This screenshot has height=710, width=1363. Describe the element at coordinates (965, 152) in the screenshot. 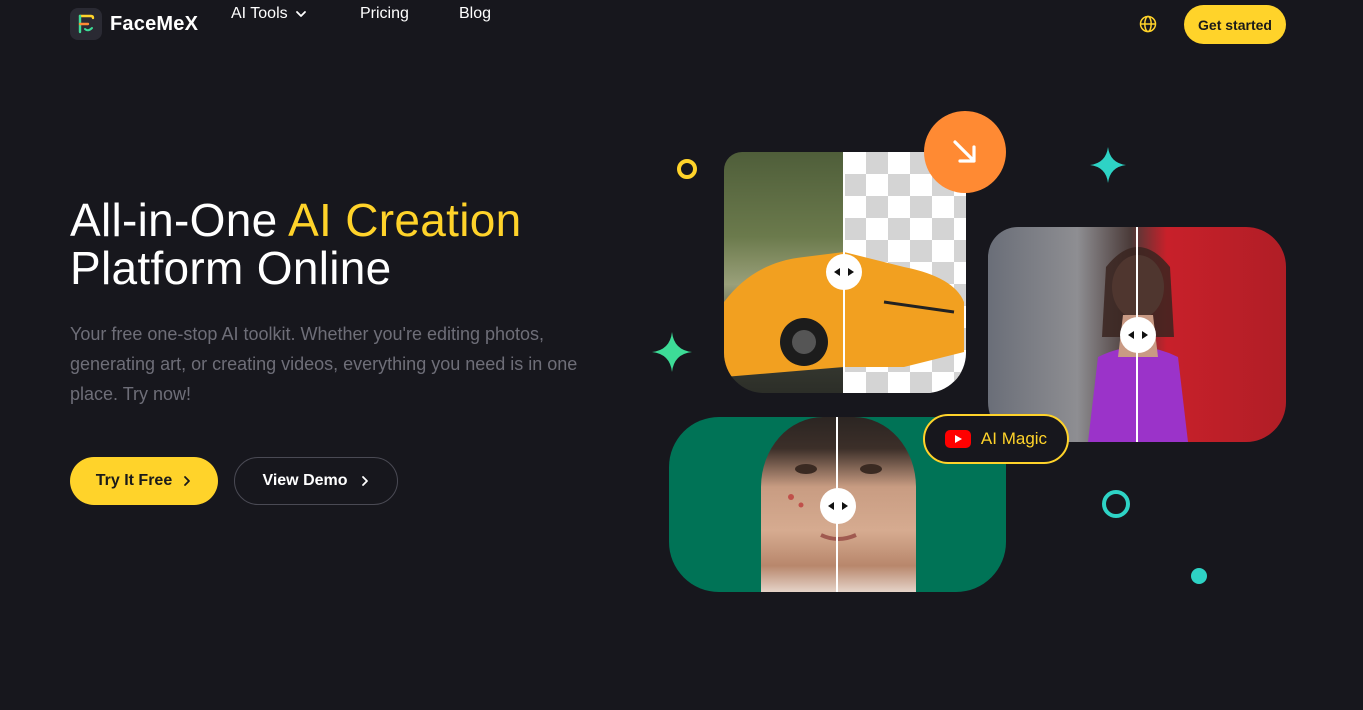

I see `arrow-down-right-icon` at that location.